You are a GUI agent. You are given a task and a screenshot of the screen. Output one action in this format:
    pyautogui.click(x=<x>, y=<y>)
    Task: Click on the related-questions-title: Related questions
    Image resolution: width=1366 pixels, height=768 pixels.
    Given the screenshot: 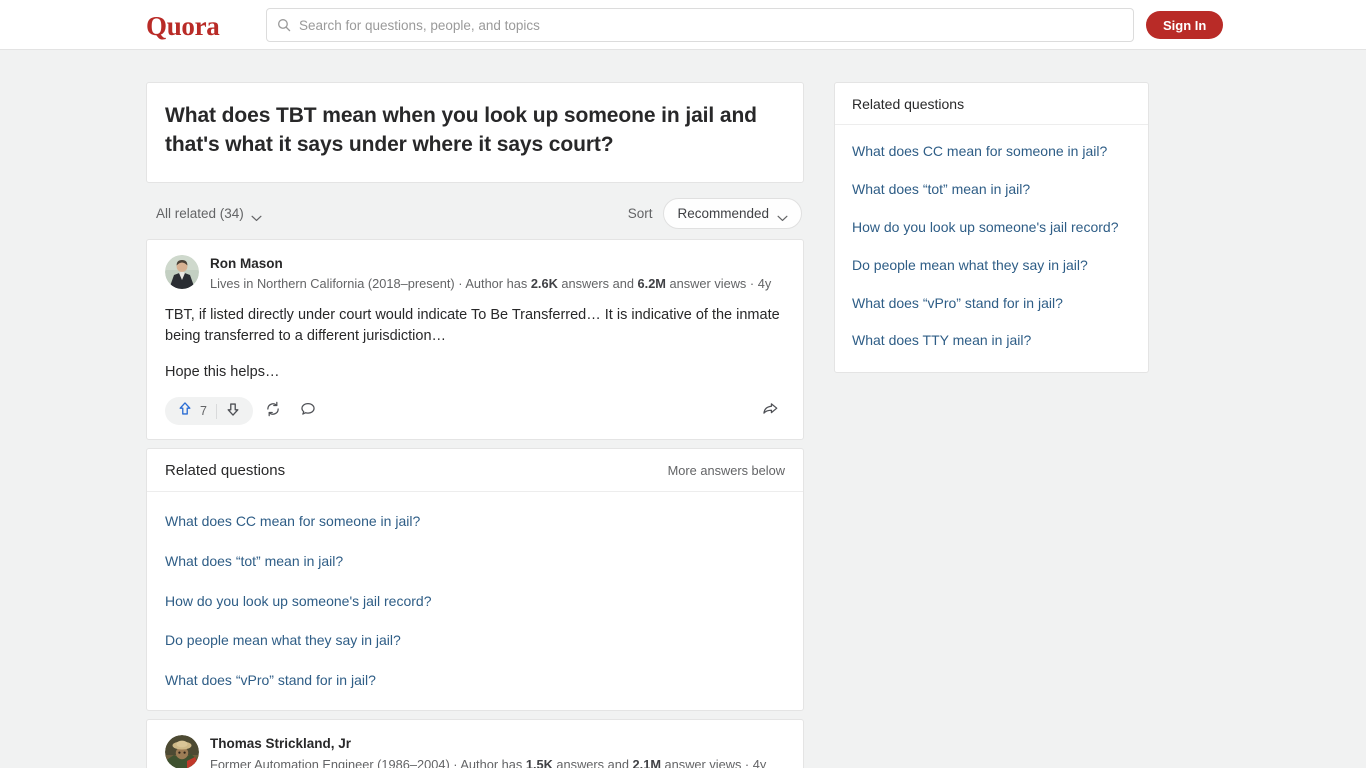 What is the action you would take?
    pyautogui.click(x=225, y=471)
    